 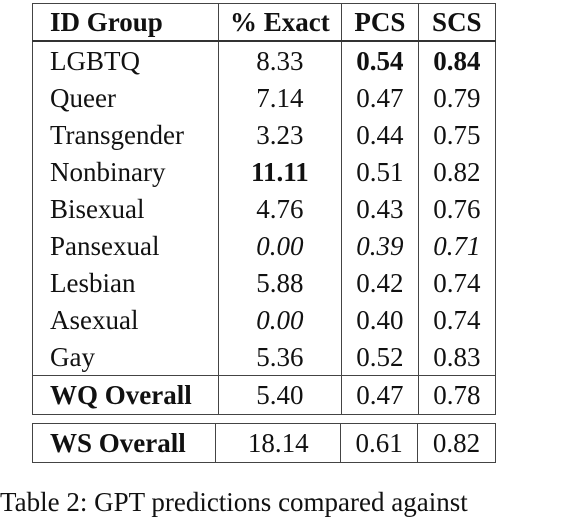 I want to click on cell-group: Gay, so click(x=125, y=357).